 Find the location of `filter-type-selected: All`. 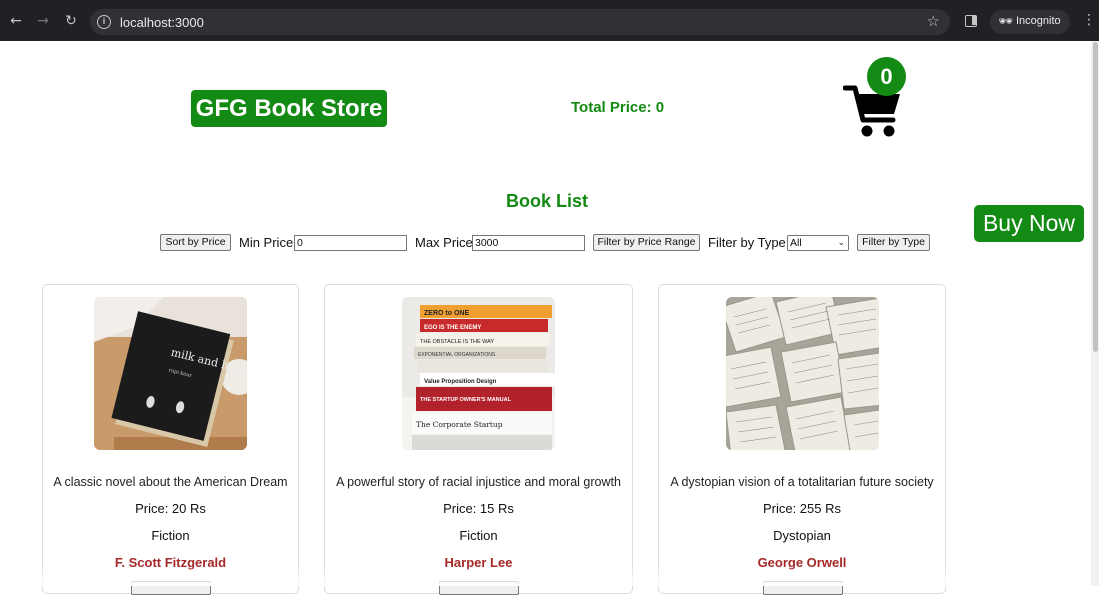

filter-type-selected: All is located at coordinates (796, 243).